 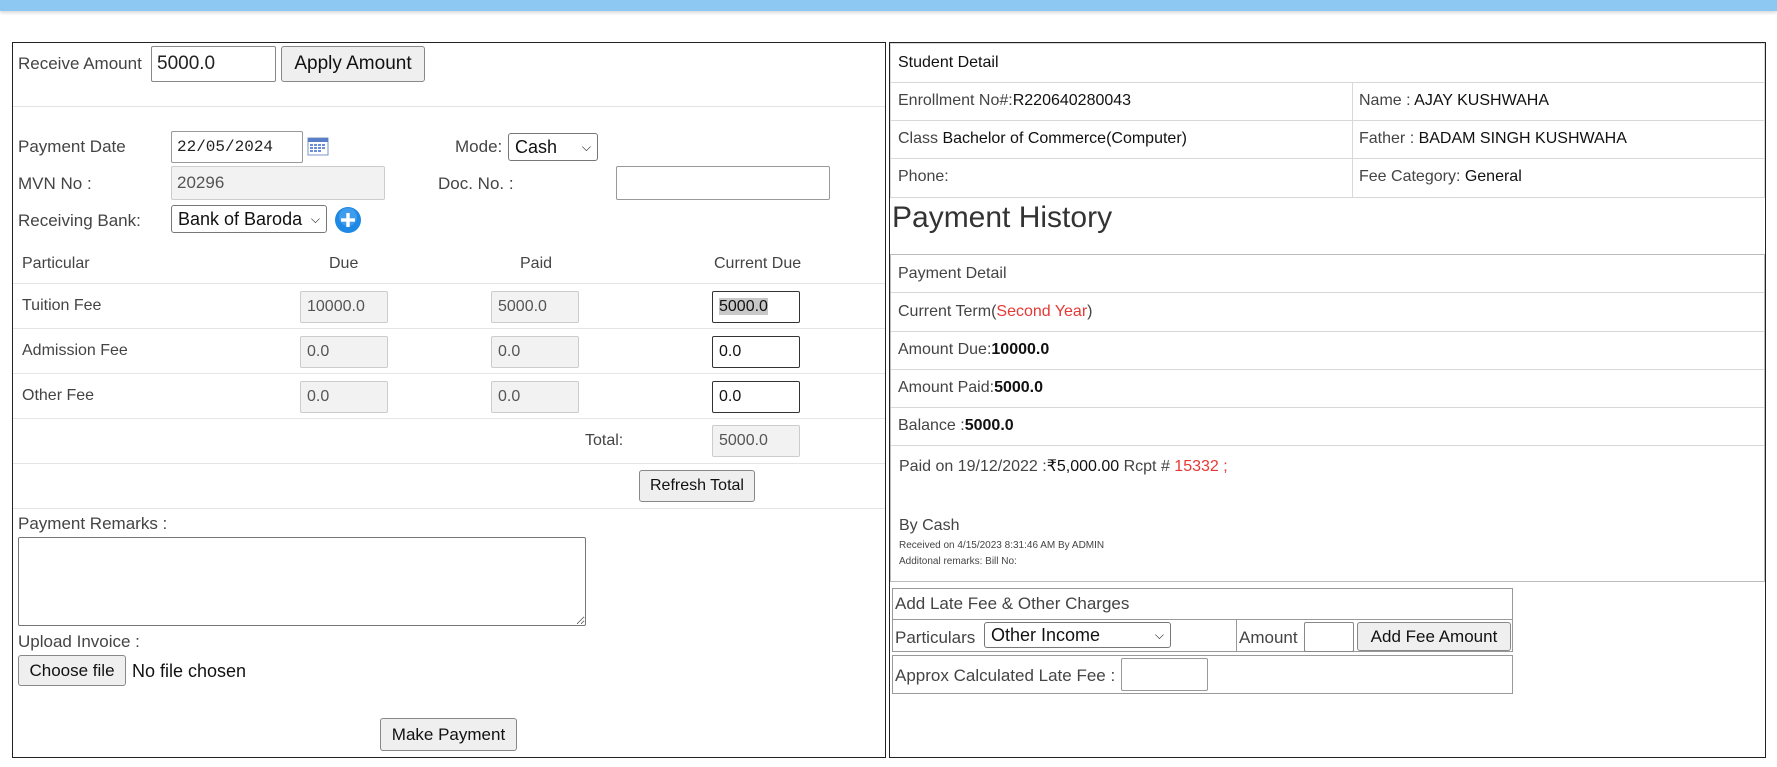 What do you see at coordinates (1329, 637) in the screenshot?
I see `amount-input` at bounding box center [1329, 637].